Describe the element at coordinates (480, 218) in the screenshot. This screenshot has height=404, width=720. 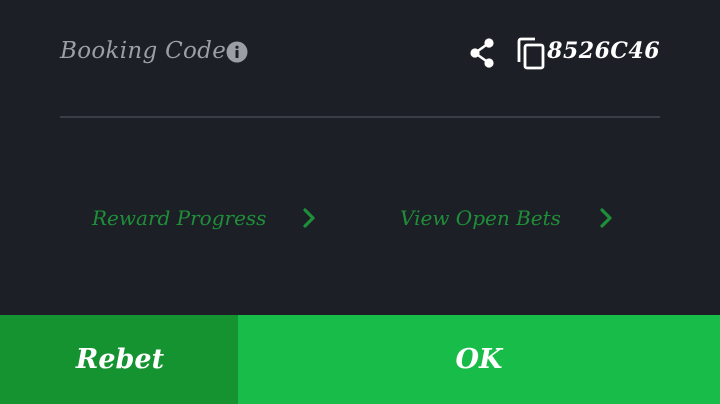
I see `view-open-bets-label: View Open Bets` at that location.